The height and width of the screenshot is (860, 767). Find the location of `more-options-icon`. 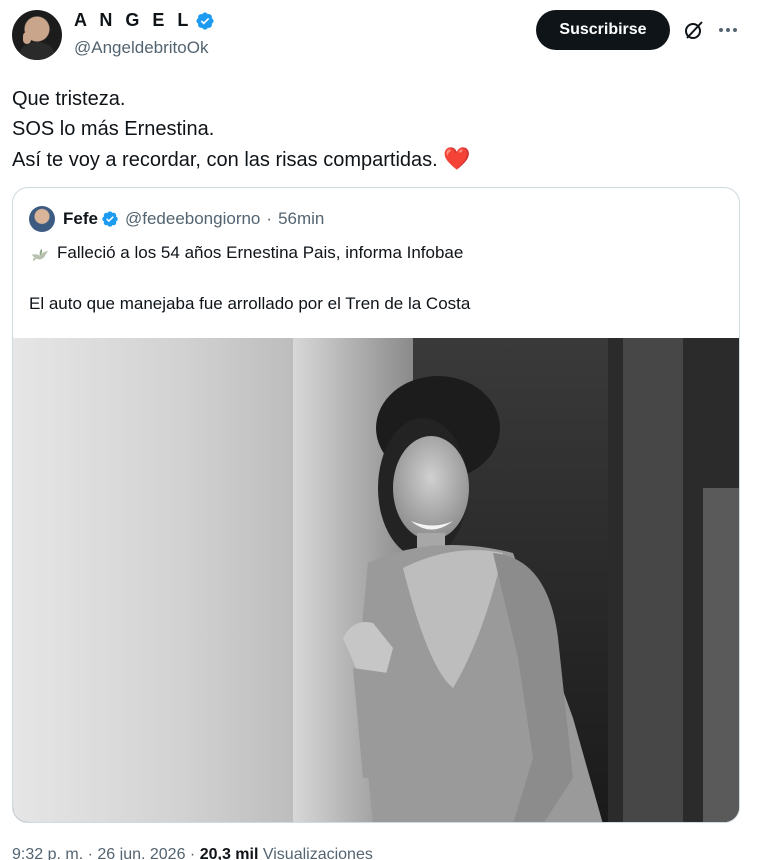

more-options-icon is located at coordinates (728, 30).